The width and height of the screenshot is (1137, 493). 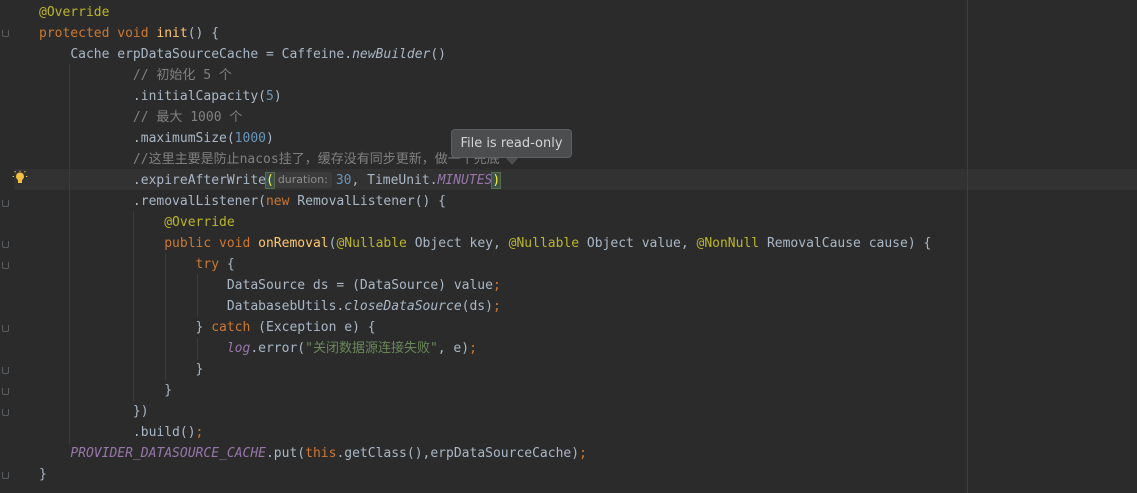 I want to click on keyword: protected void, so click(x=98, y=33).